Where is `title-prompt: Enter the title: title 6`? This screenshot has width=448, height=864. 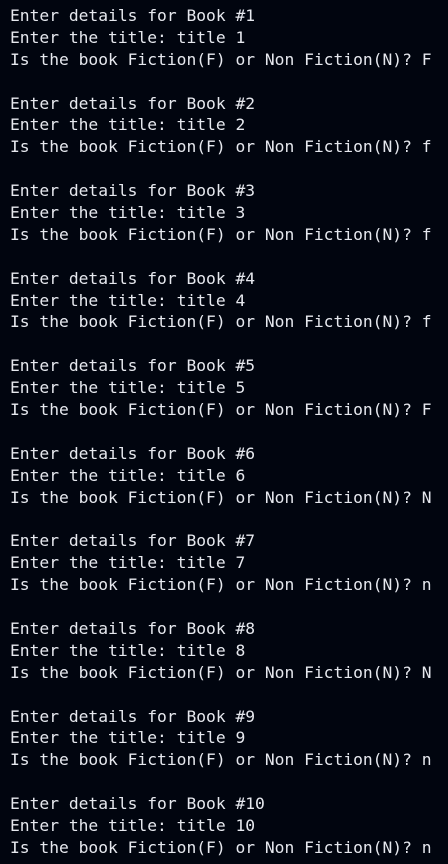
title-prompt: Enter the title: title 6 is located at coordinates (128, 475).